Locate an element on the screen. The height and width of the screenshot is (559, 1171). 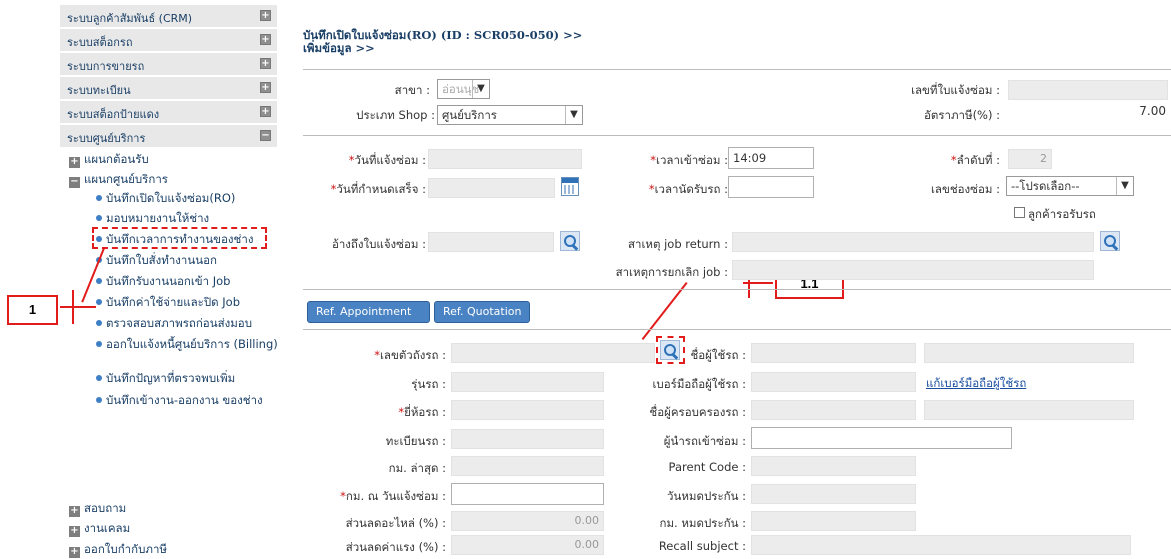
labor-discount-label: ส่วนลดค่าแรง (%) : is located at coordinates (395, 547).